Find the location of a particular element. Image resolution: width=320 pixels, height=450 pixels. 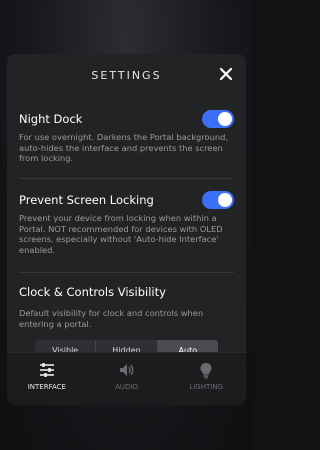

sliders-icon is located at coordinates (46, 370).